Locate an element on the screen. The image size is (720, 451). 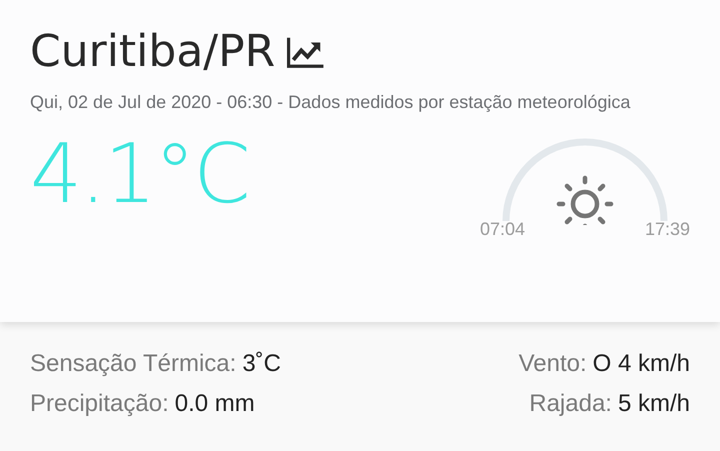
stat-label: Sensação Térmica: is located at coordinates (133, 364).